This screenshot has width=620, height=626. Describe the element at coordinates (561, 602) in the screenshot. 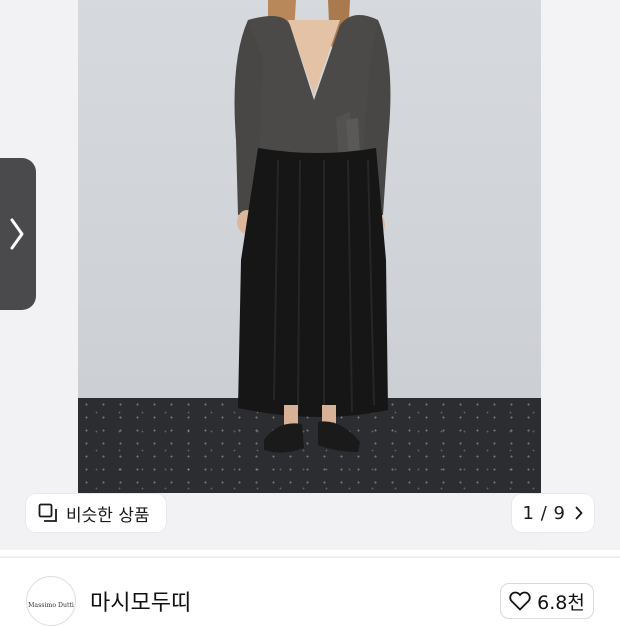

I see `like-count: 6.8천` at that location.